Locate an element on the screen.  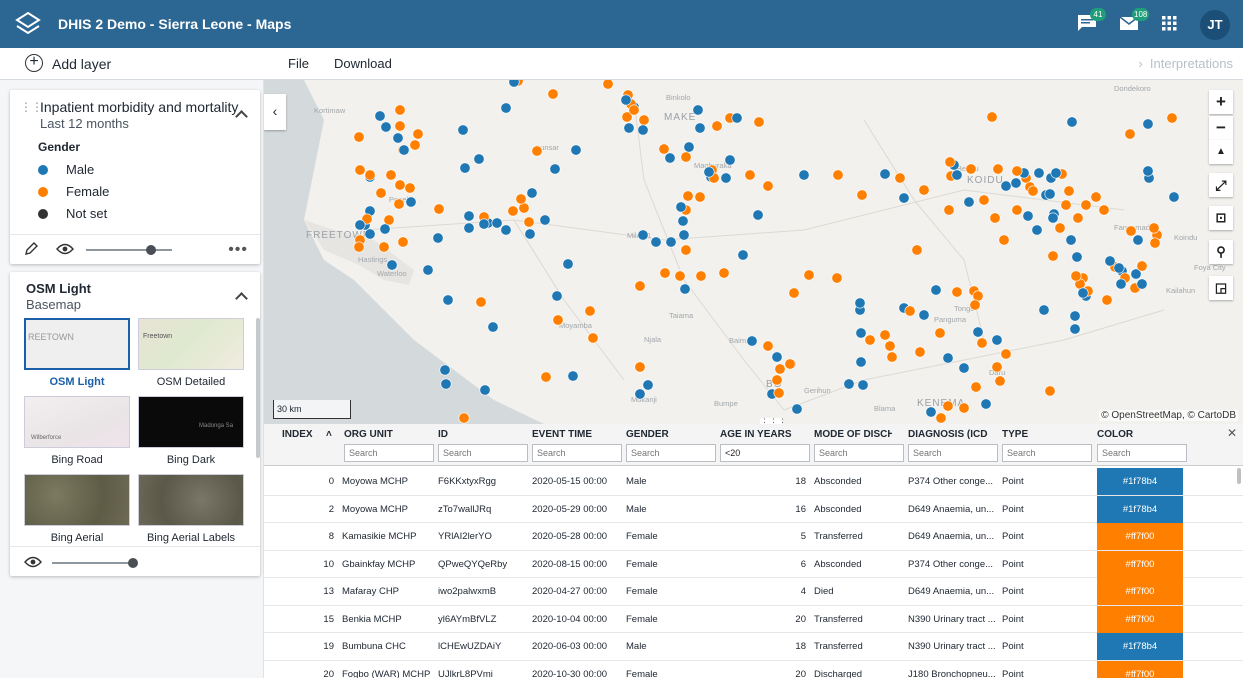
org-unit-filter-input is located at coordinates (389, 453).